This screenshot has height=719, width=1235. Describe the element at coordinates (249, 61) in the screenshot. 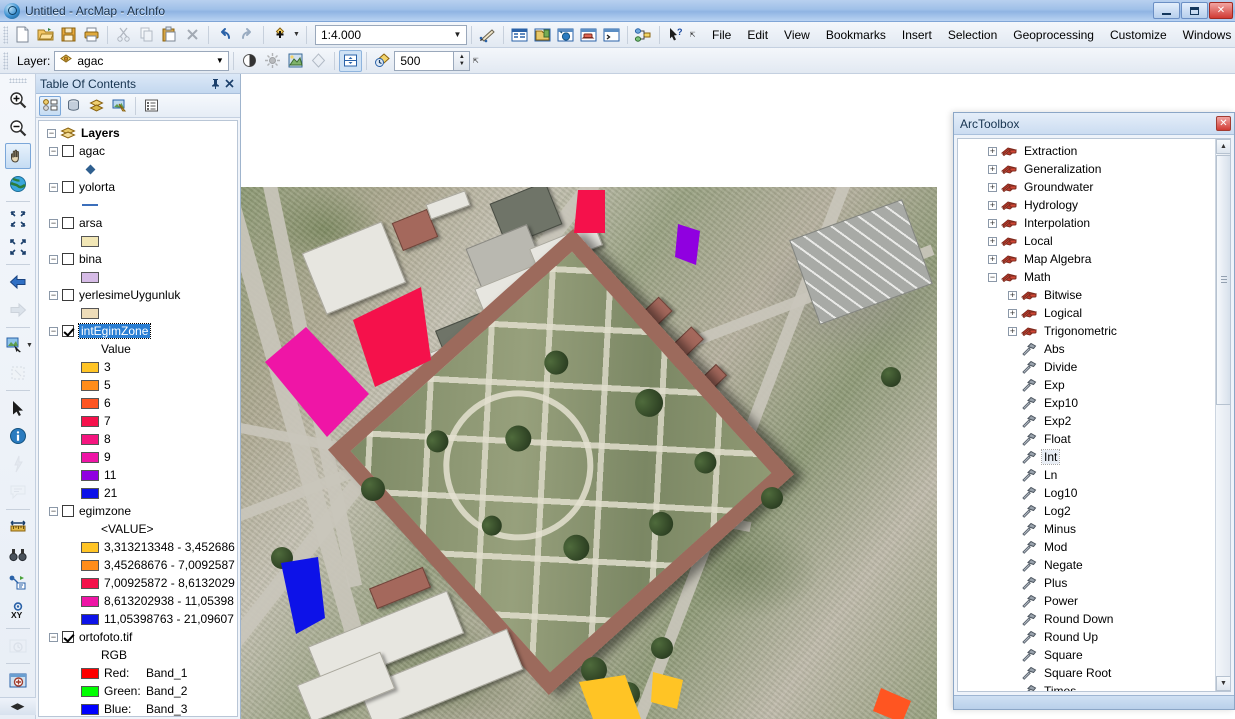

I see `contrast-icon` at that location.